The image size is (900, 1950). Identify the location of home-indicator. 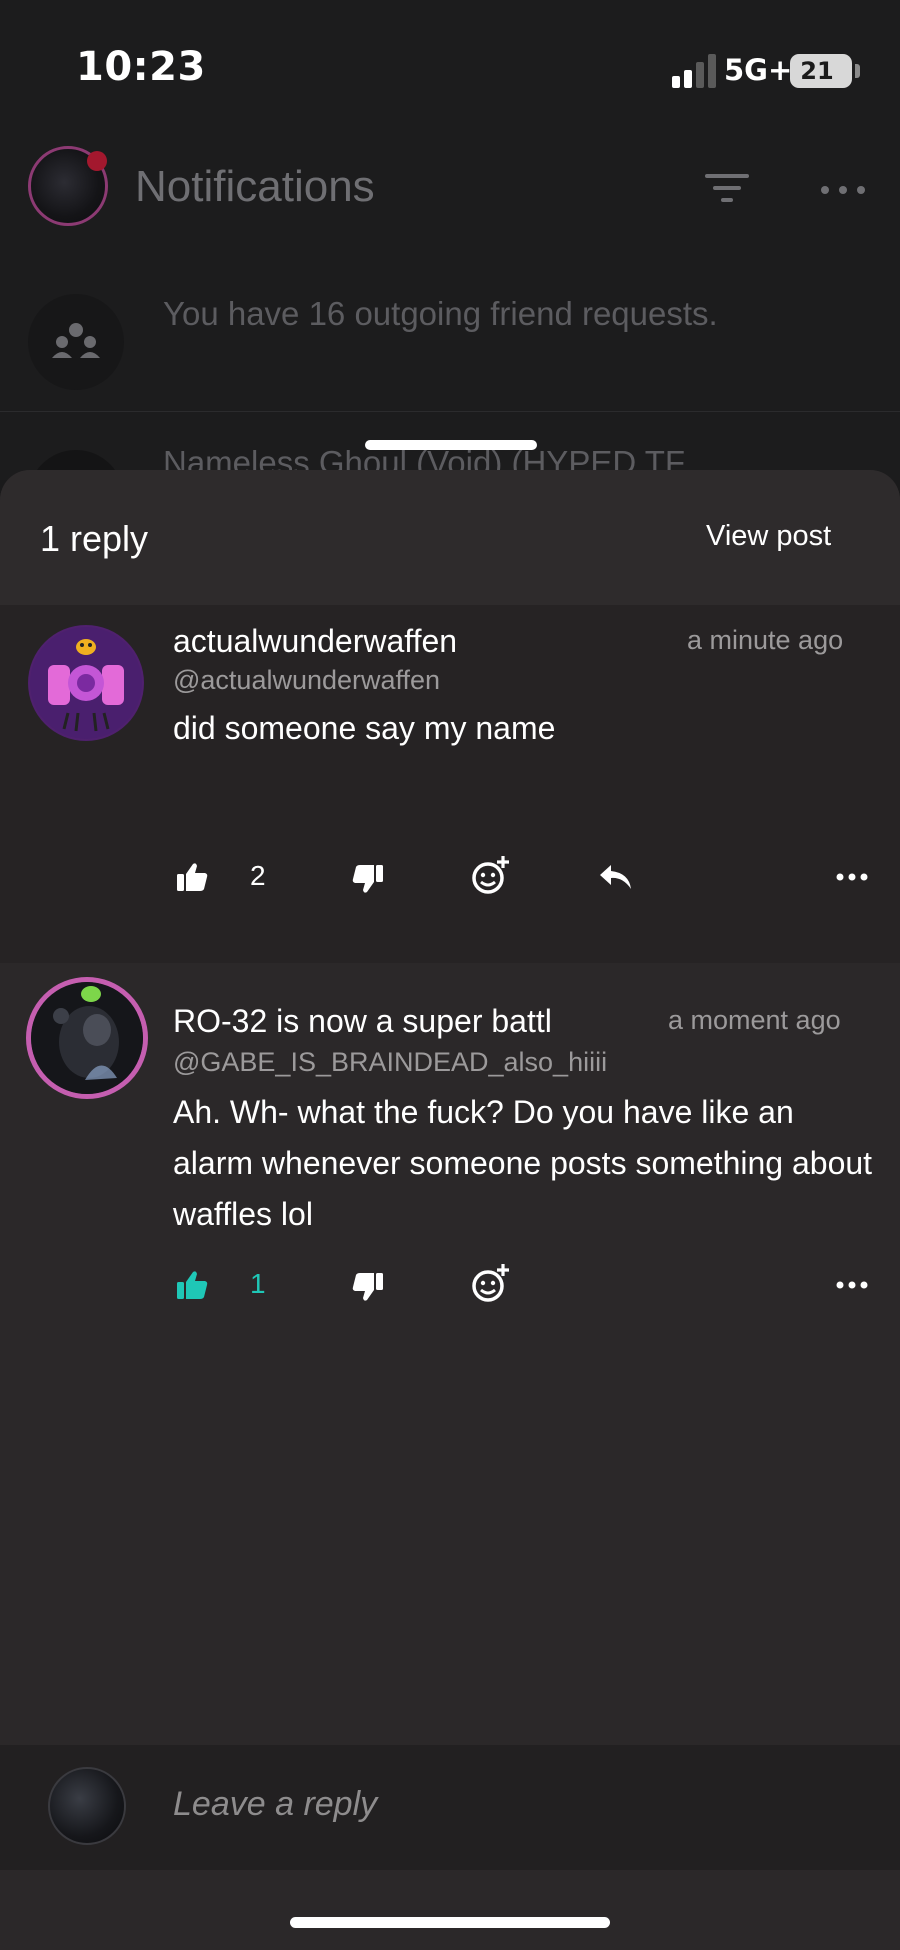
(450, 1922).